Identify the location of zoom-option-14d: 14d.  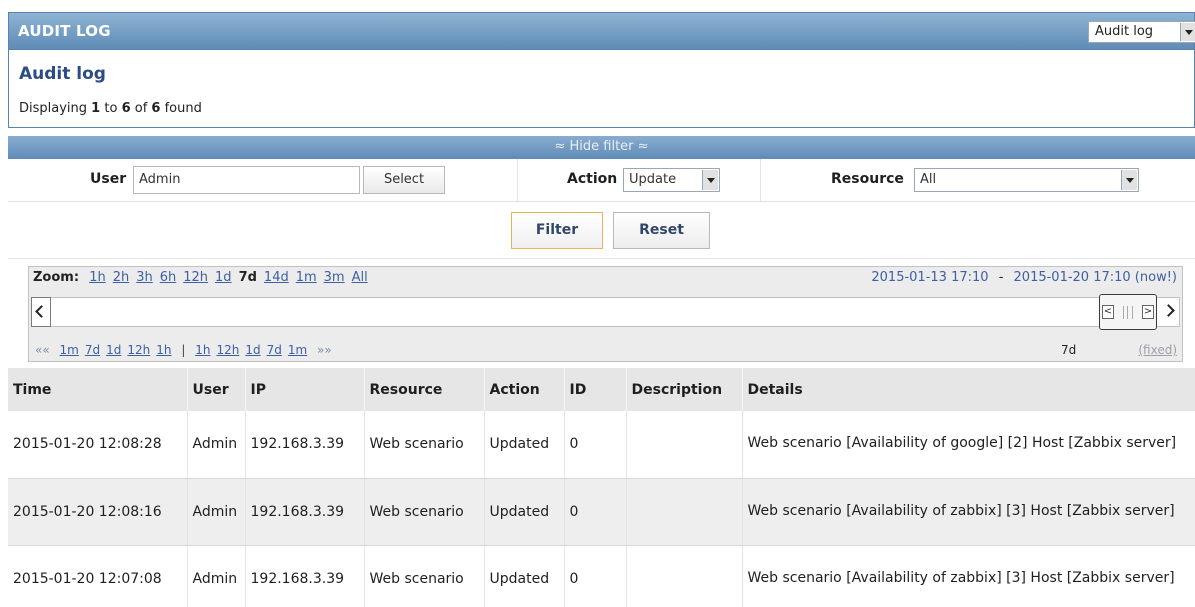
(276, 277).